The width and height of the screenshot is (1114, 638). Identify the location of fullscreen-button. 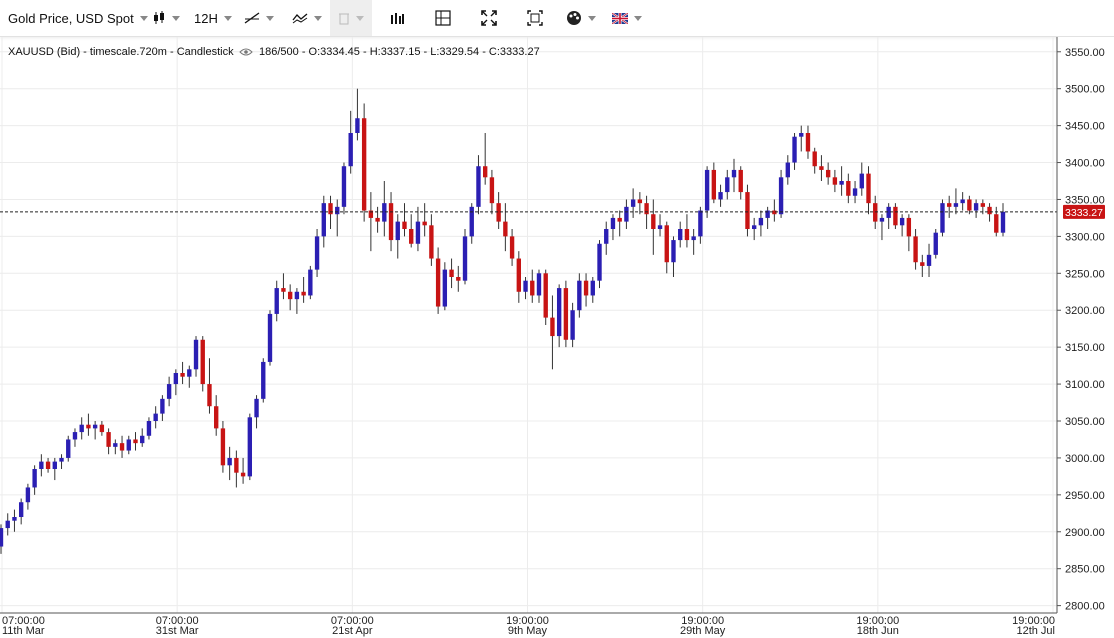
(489, 18).